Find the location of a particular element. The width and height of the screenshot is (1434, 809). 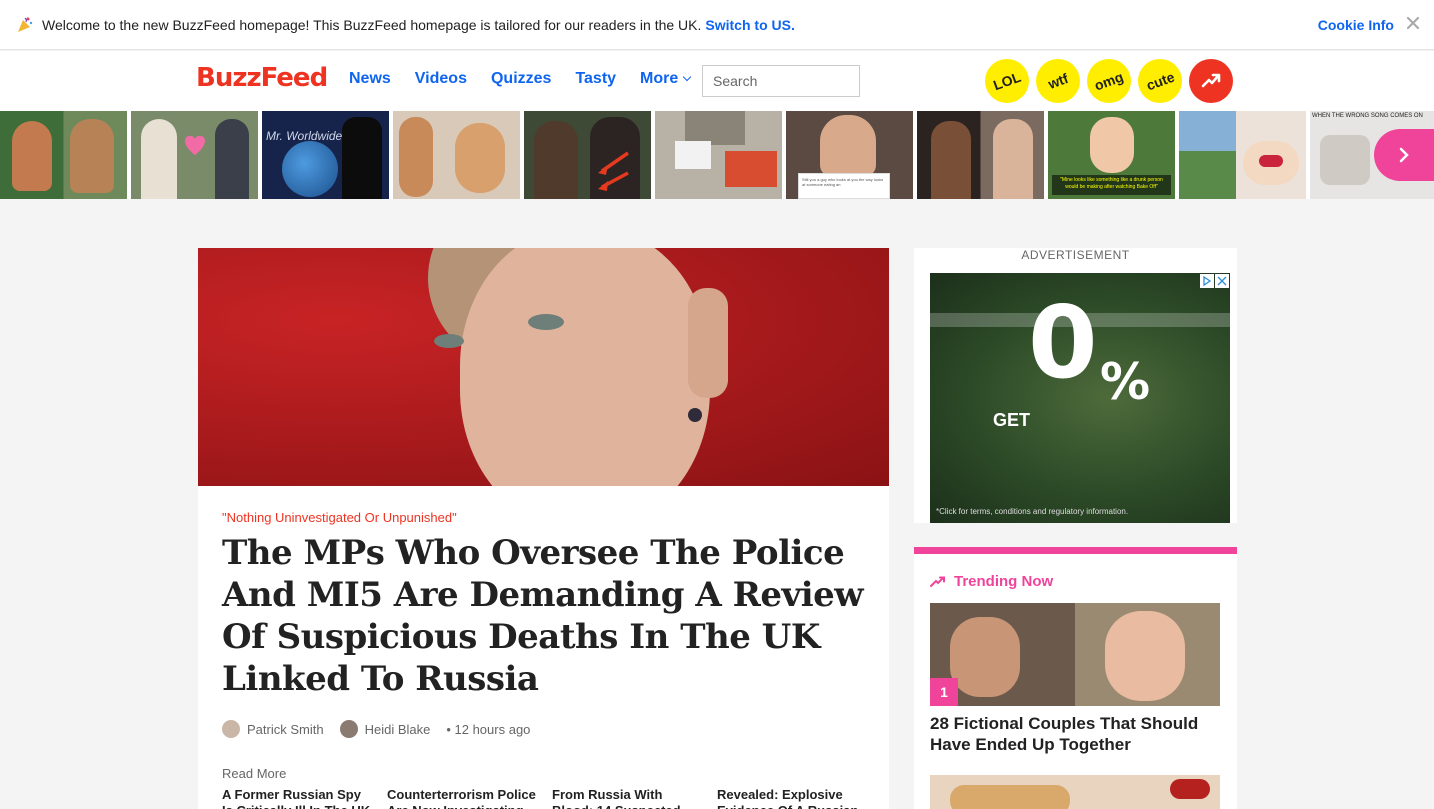

switch-to-us-link: Switch to US. is located at coordinates (749, 25).